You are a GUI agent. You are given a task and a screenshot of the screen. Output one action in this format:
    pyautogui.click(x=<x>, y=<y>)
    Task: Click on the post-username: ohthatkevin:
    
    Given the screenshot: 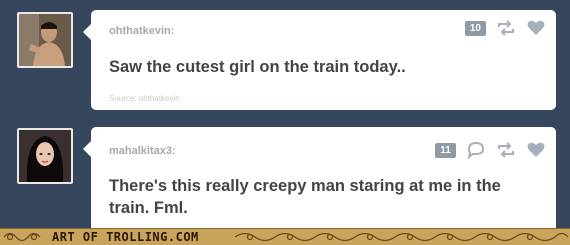 What is the action you would take?
    pyautogui.click(x=141, y=31)
    